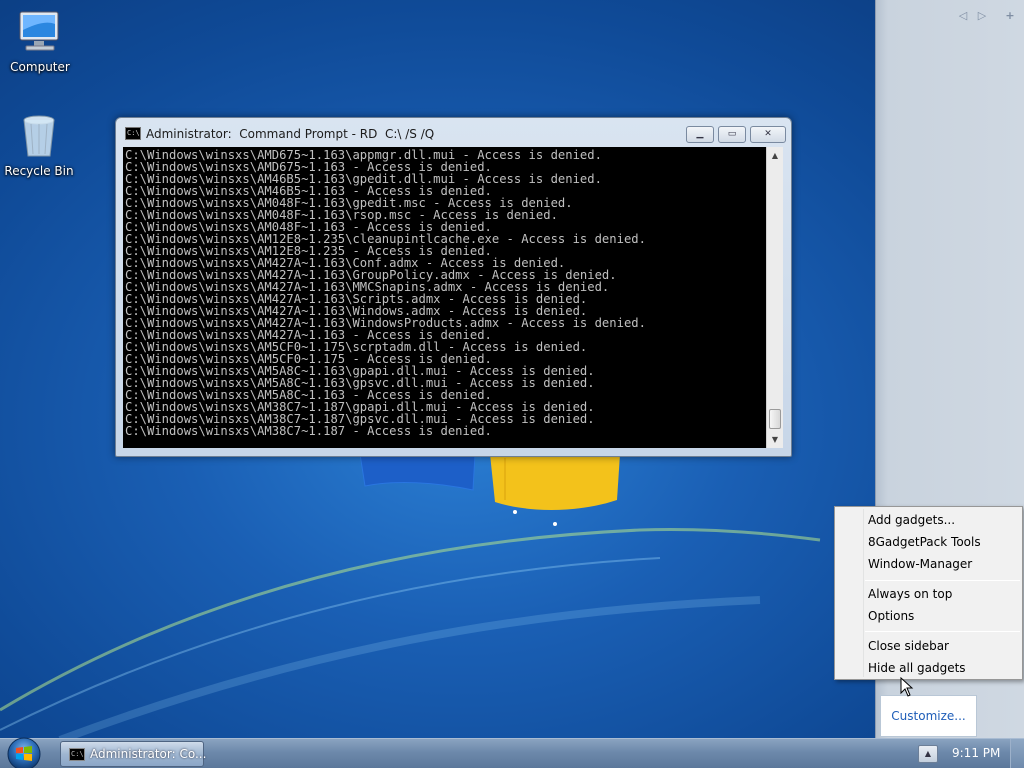 The width and height of the screenshot is (1024, 768). Describe the element at coordinates (512, 752) in the screenshot. I see `taskbar: C:\ Administrator: Co... ▲ 9:11 PM` at that location.